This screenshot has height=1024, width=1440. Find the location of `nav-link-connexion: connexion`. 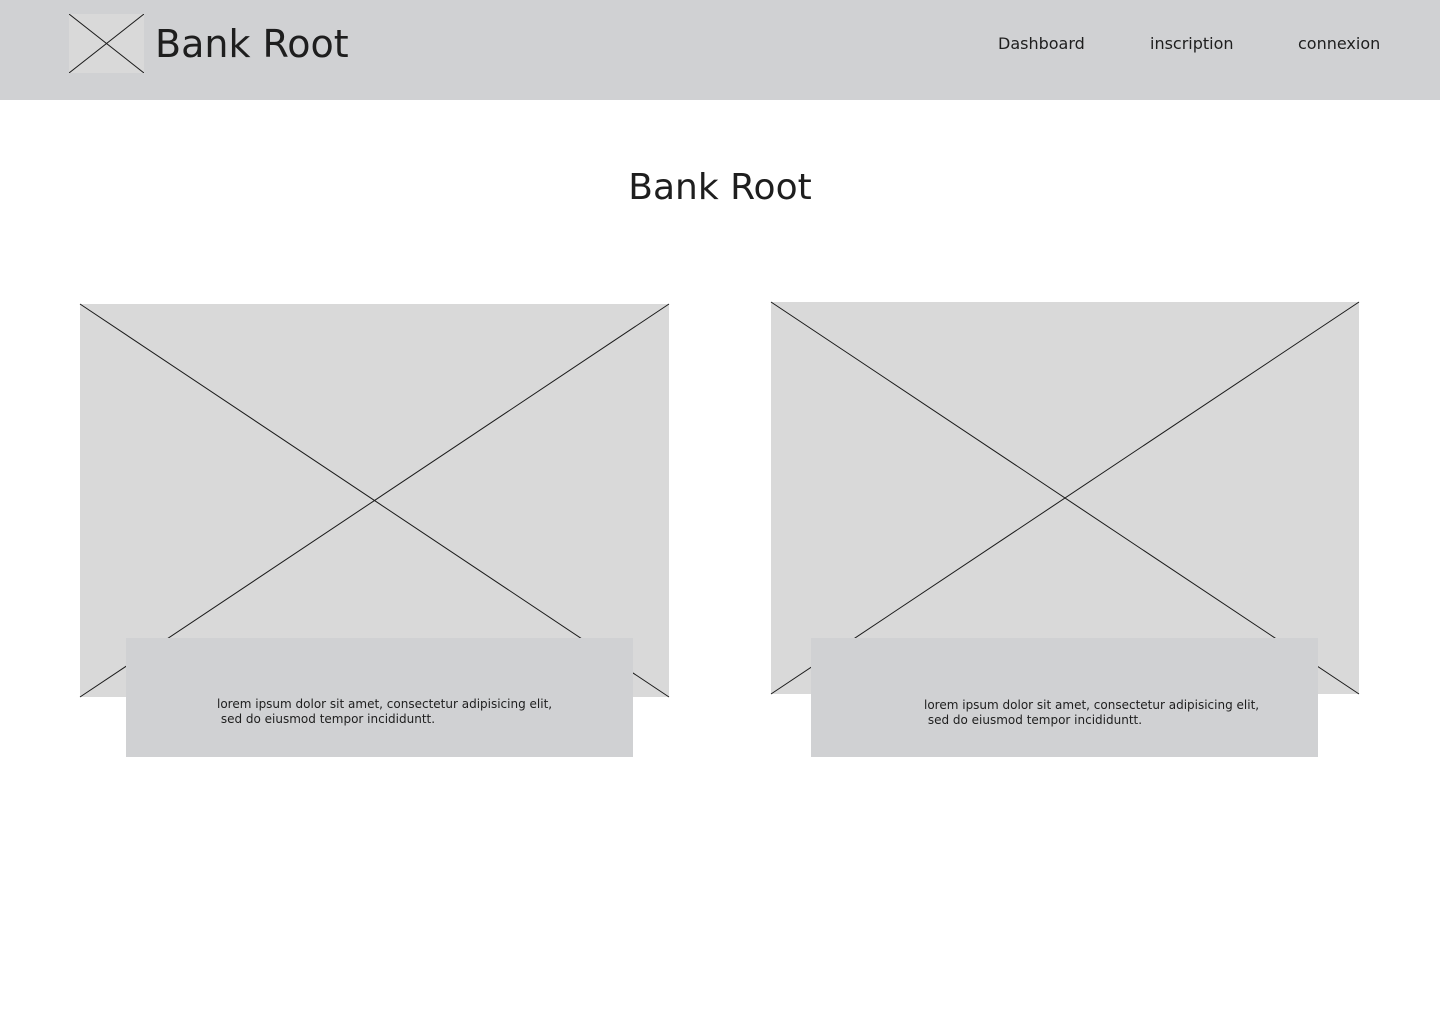

nav-link-connexion: connexion is located at coordinates (1339, 44).